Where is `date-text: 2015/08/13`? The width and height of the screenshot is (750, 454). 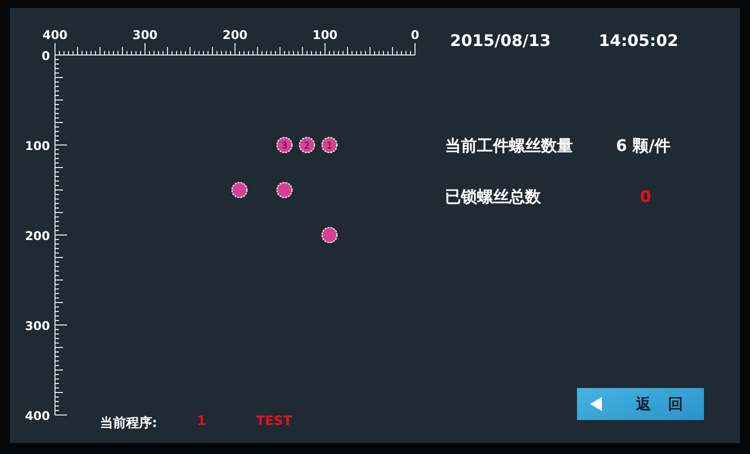
date-text: 2015/08/13 is located at coordinates (500, 40).